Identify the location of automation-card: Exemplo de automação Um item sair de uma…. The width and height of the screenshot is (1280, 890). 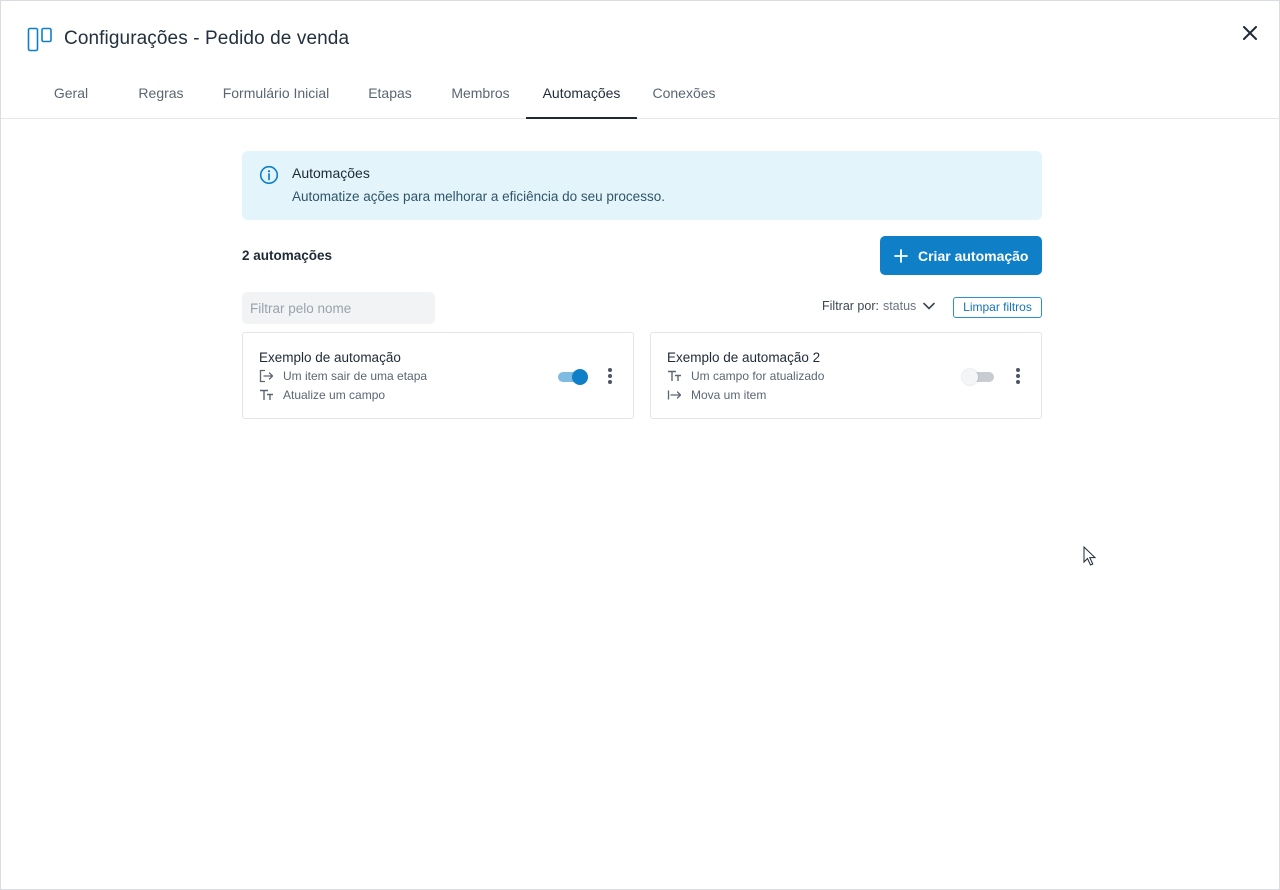
(438, 375).